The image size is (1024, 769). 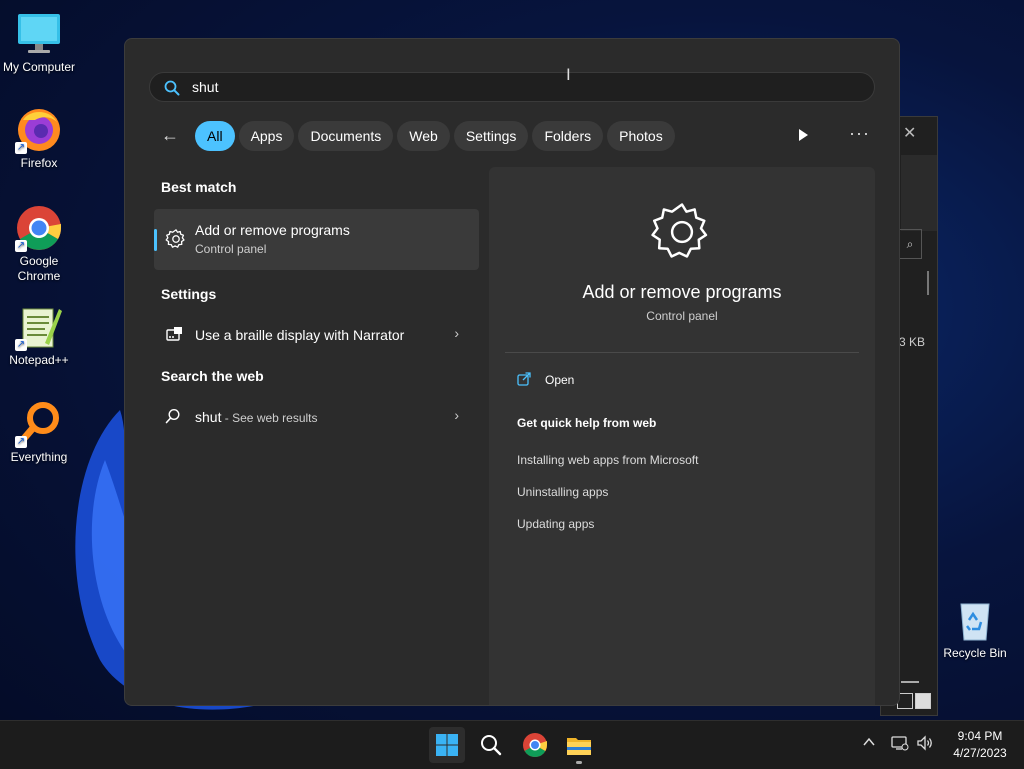 I want to click on desktop-icon-label: Everything, so click(x=39, y=457).